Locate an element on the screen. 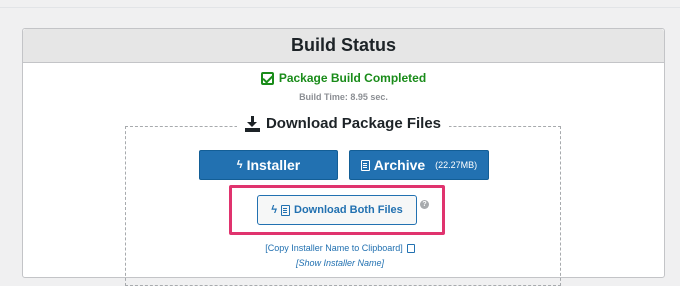  checkbox-checked-icon is located at coordinates (267, 78).